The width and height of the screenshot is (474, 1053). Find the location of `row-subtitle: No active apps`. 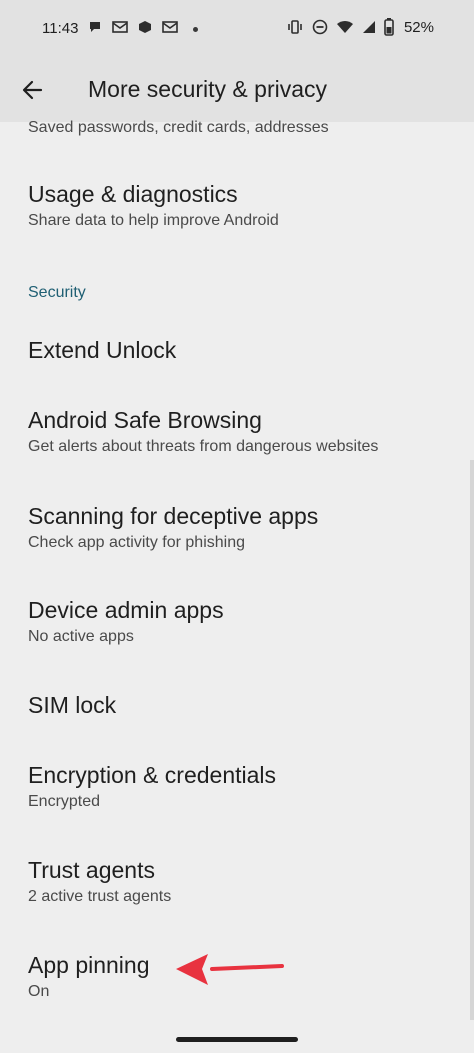

row-subtitle: No active apps is located at coordinates (81, 636).